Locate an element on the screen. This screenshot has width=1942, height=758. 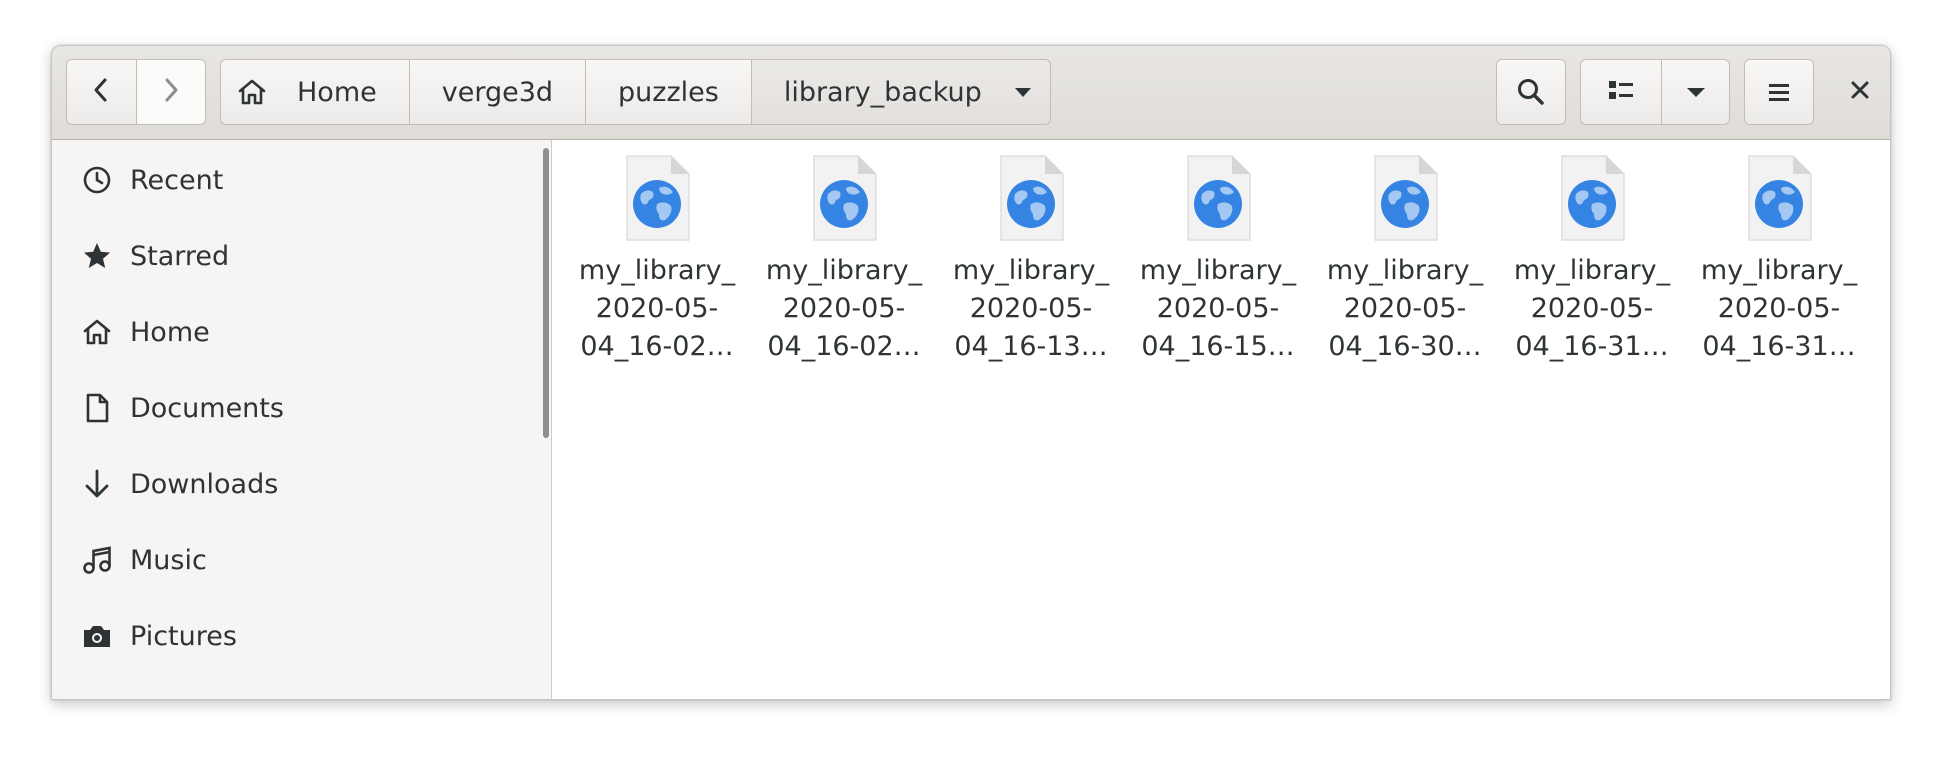
path-bar: Home verge3d puzzles library_backup is located at coordinates (635, 92).